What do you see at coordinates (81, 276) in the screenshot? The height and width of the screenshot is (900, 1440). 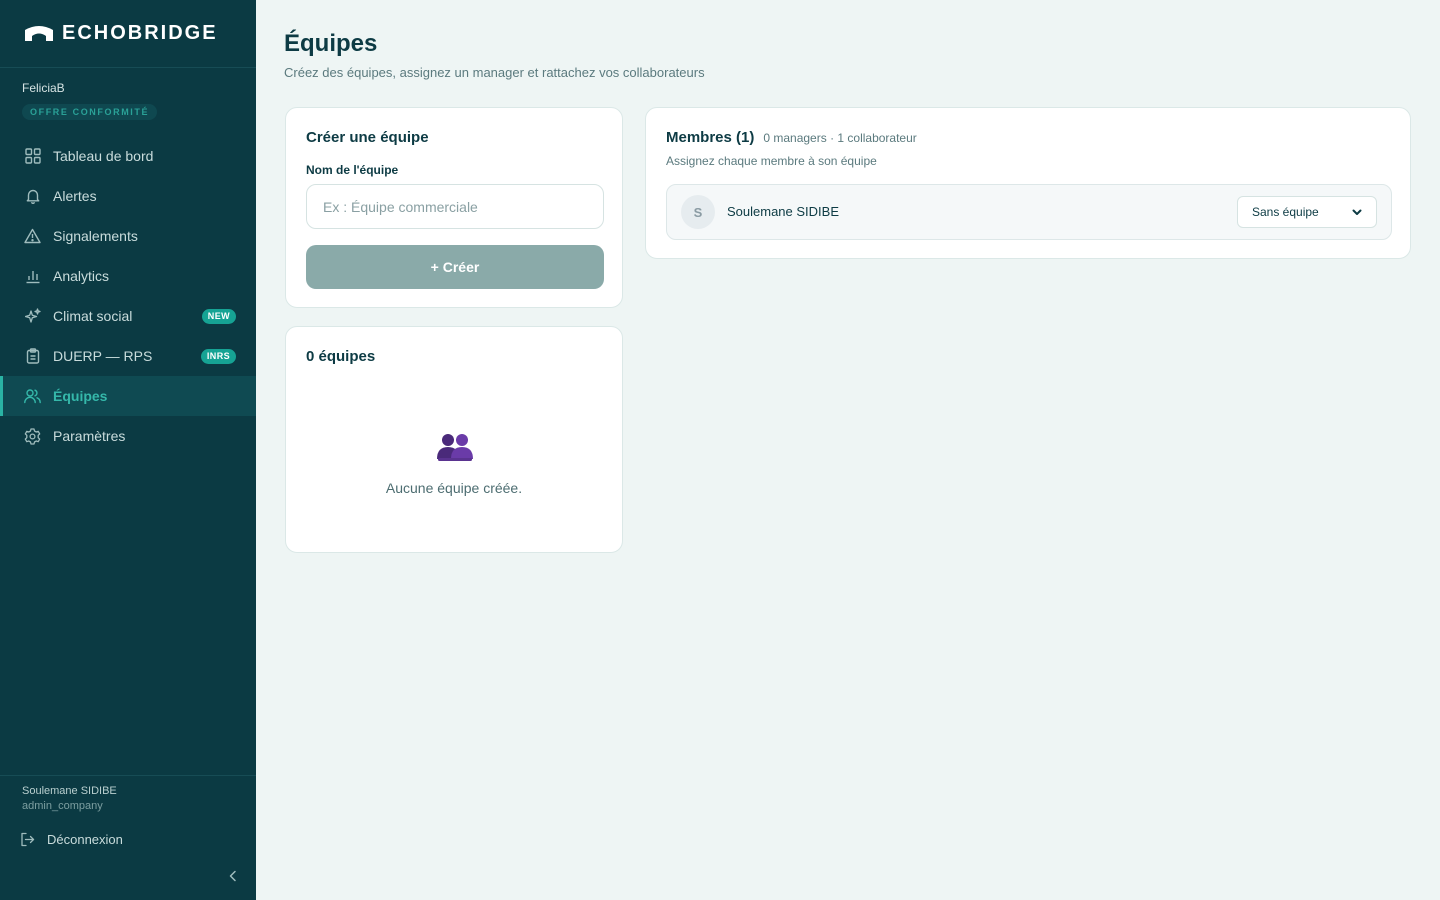 I see `sidebar-item-label: Analytics` at bounding box center [81, 276].